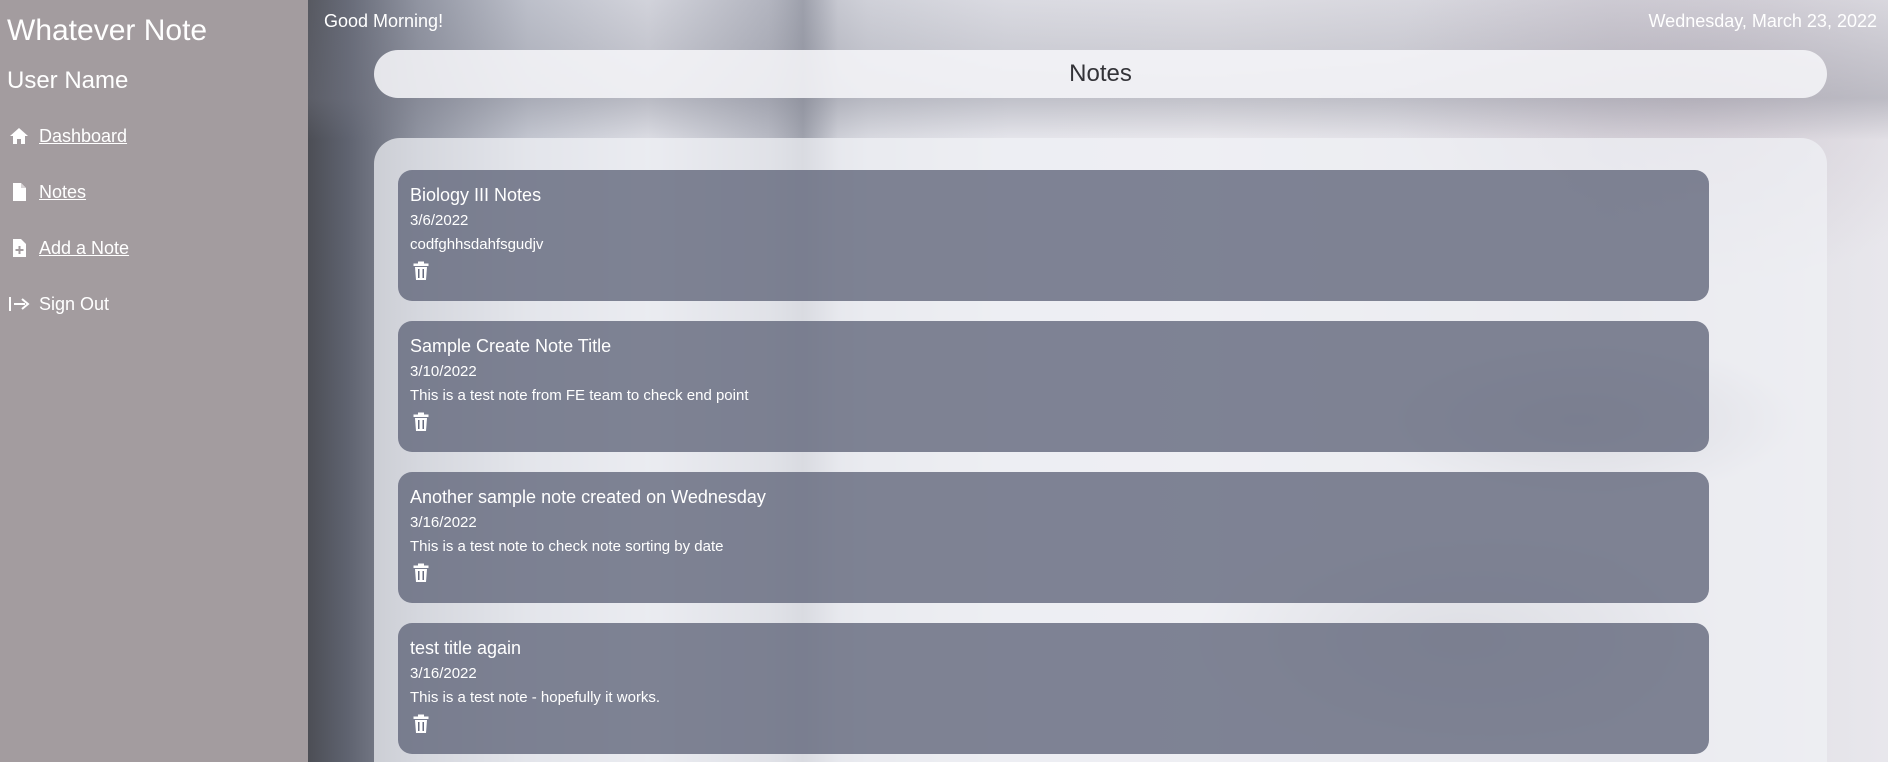 The height and width of the screenshot is (762, 1888). What do you see at coordinates (466, 648) in the screenshot?
I see `note-title: test title again` at bounding box center [466, 648].